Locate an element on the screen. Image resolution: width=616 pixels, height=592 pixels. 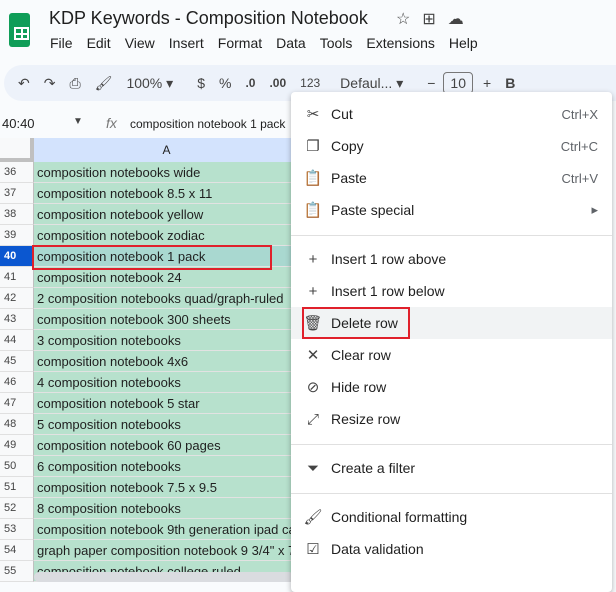
row-header: 42 is located at coordinates (17, 298).